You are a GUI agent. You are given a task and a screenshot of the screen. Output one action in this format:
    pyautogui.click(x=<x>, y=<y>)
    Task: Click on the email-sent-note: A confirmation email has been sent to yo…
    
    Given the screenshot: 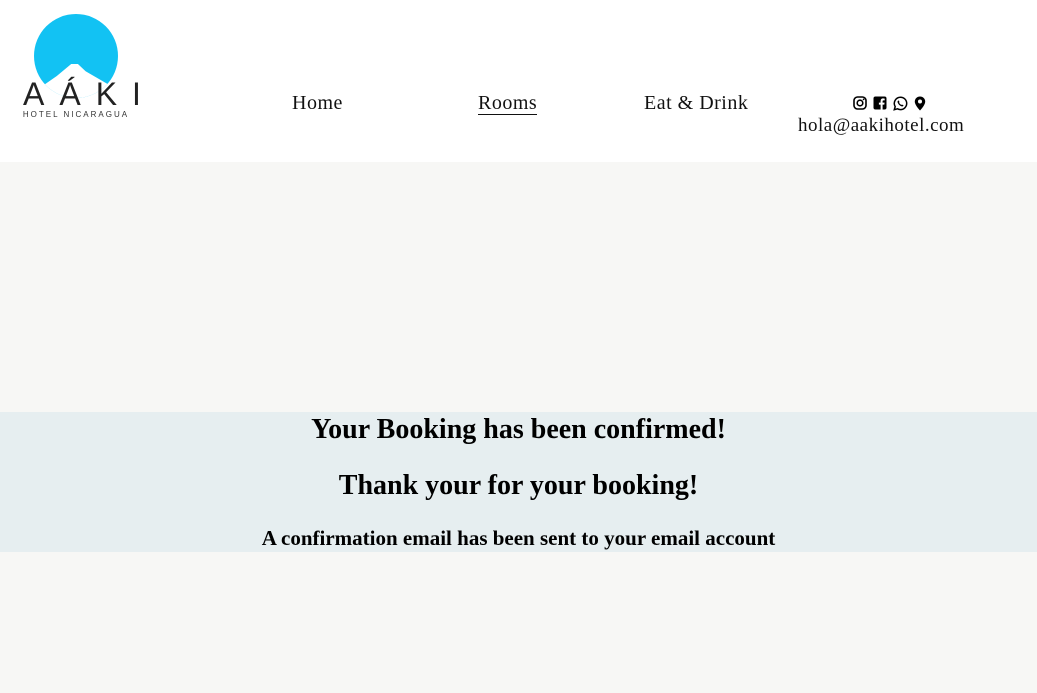 What is the action you would take?
    pyautogui.click(x=518, y=538)
    